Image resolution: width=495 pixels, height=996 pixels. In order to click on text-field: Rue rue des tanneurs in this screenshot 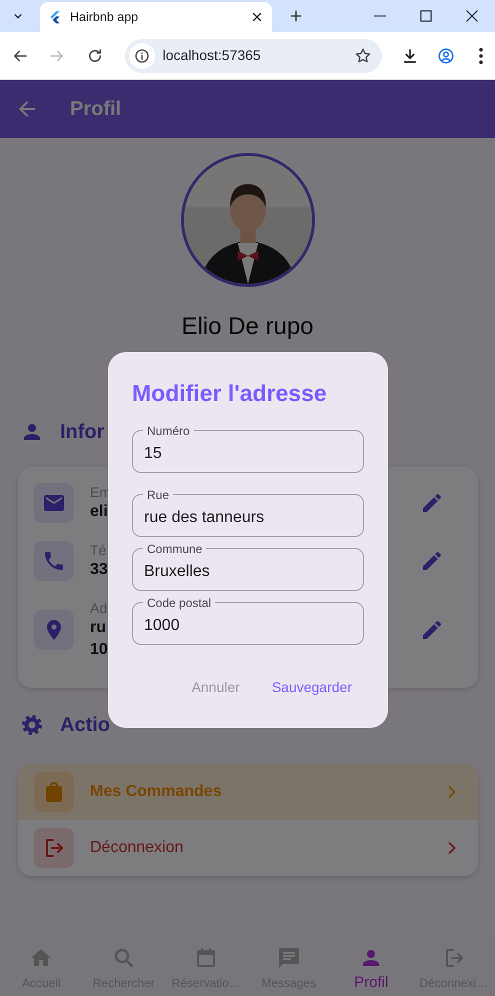, I will do `click(248, 512)`.